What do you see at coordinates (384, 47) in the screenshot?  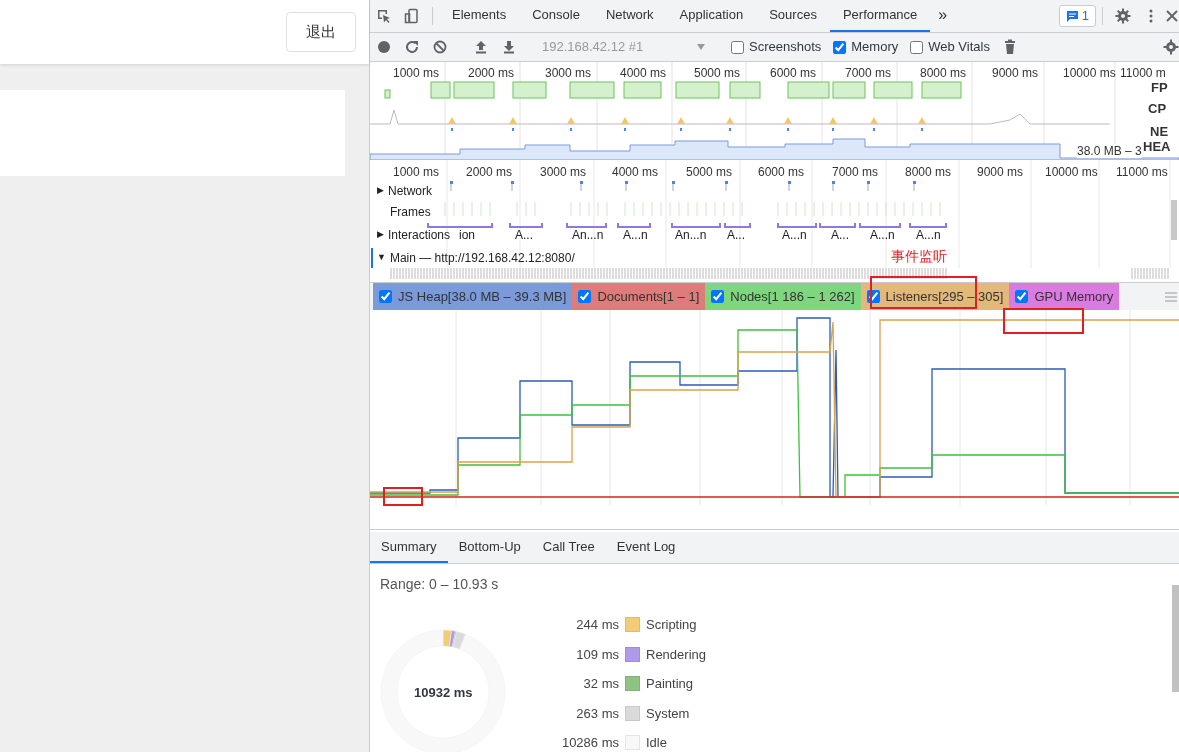 I see `record-icon` at bounding box center [384, 47].